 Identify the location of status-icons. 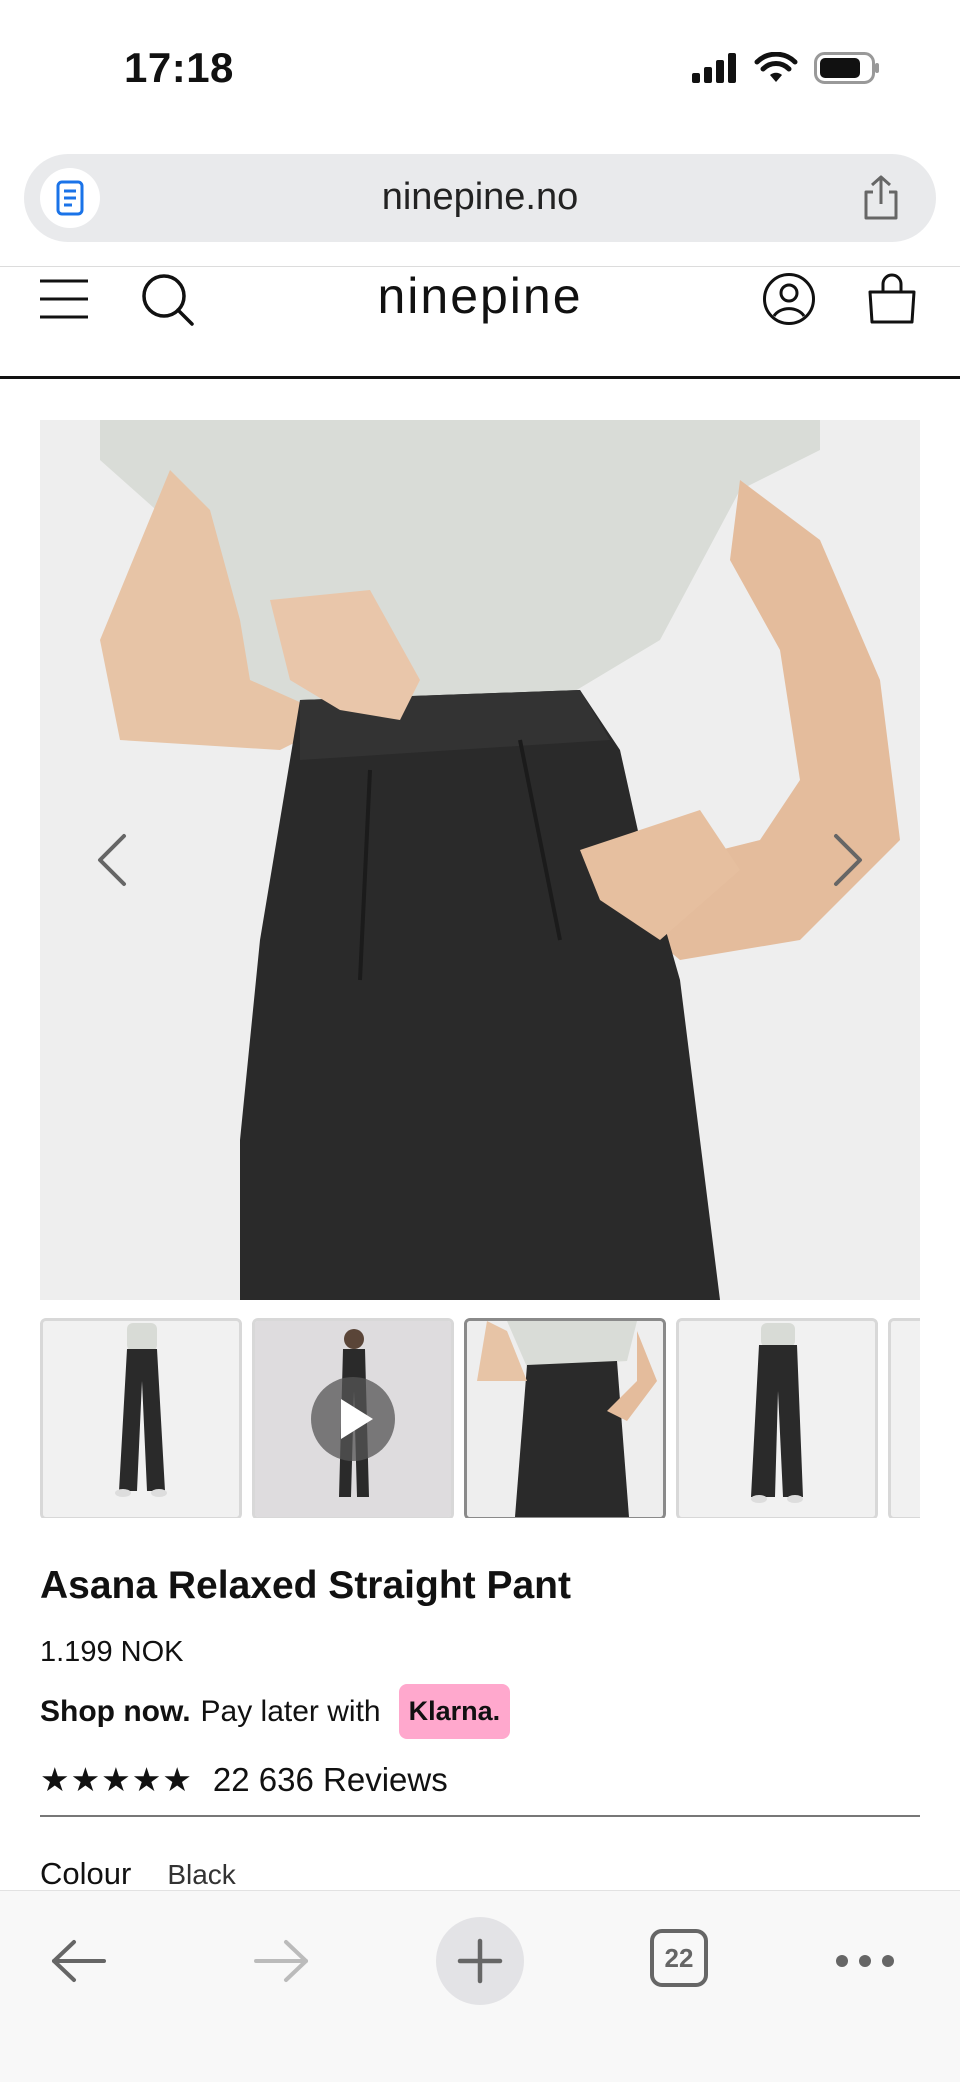
(785, 68).